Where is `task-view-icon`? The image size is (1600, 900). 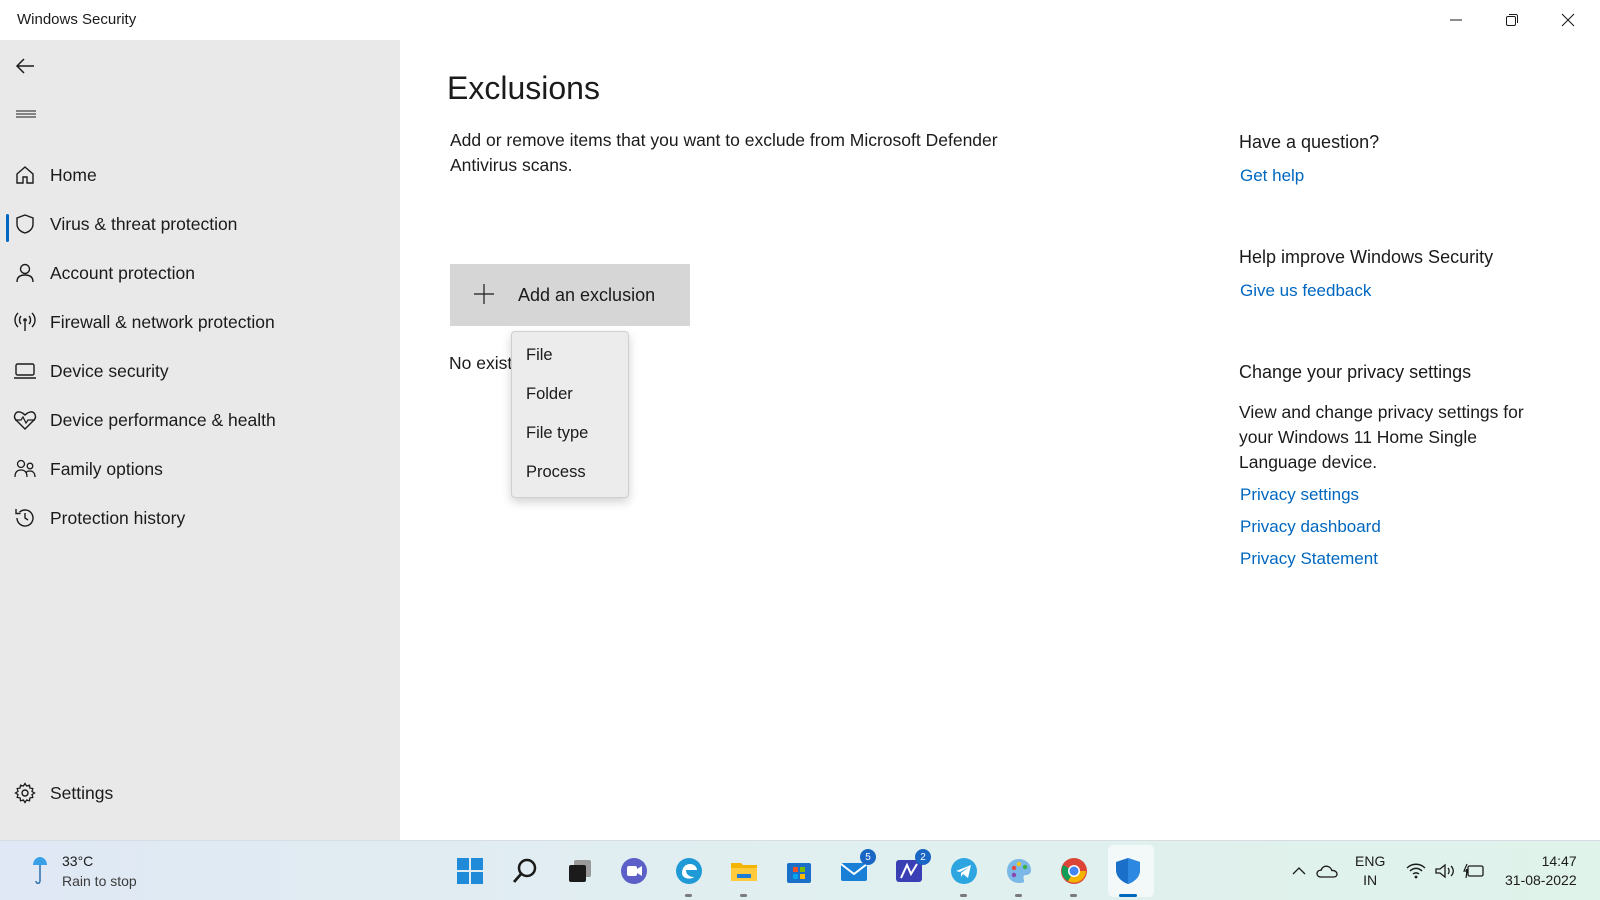 task-view-icon is located at coordinates (580, 871).